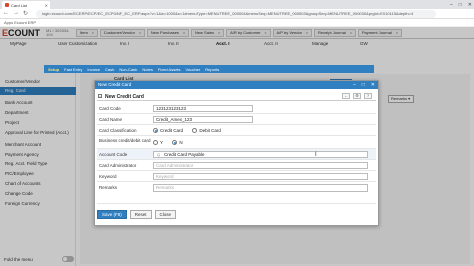 Image resolution: width=474 pixels, height=266 pixels. Describe the element at coordinates (100, 96) in the screenshot. I see `collapse-icon: –` at that location.